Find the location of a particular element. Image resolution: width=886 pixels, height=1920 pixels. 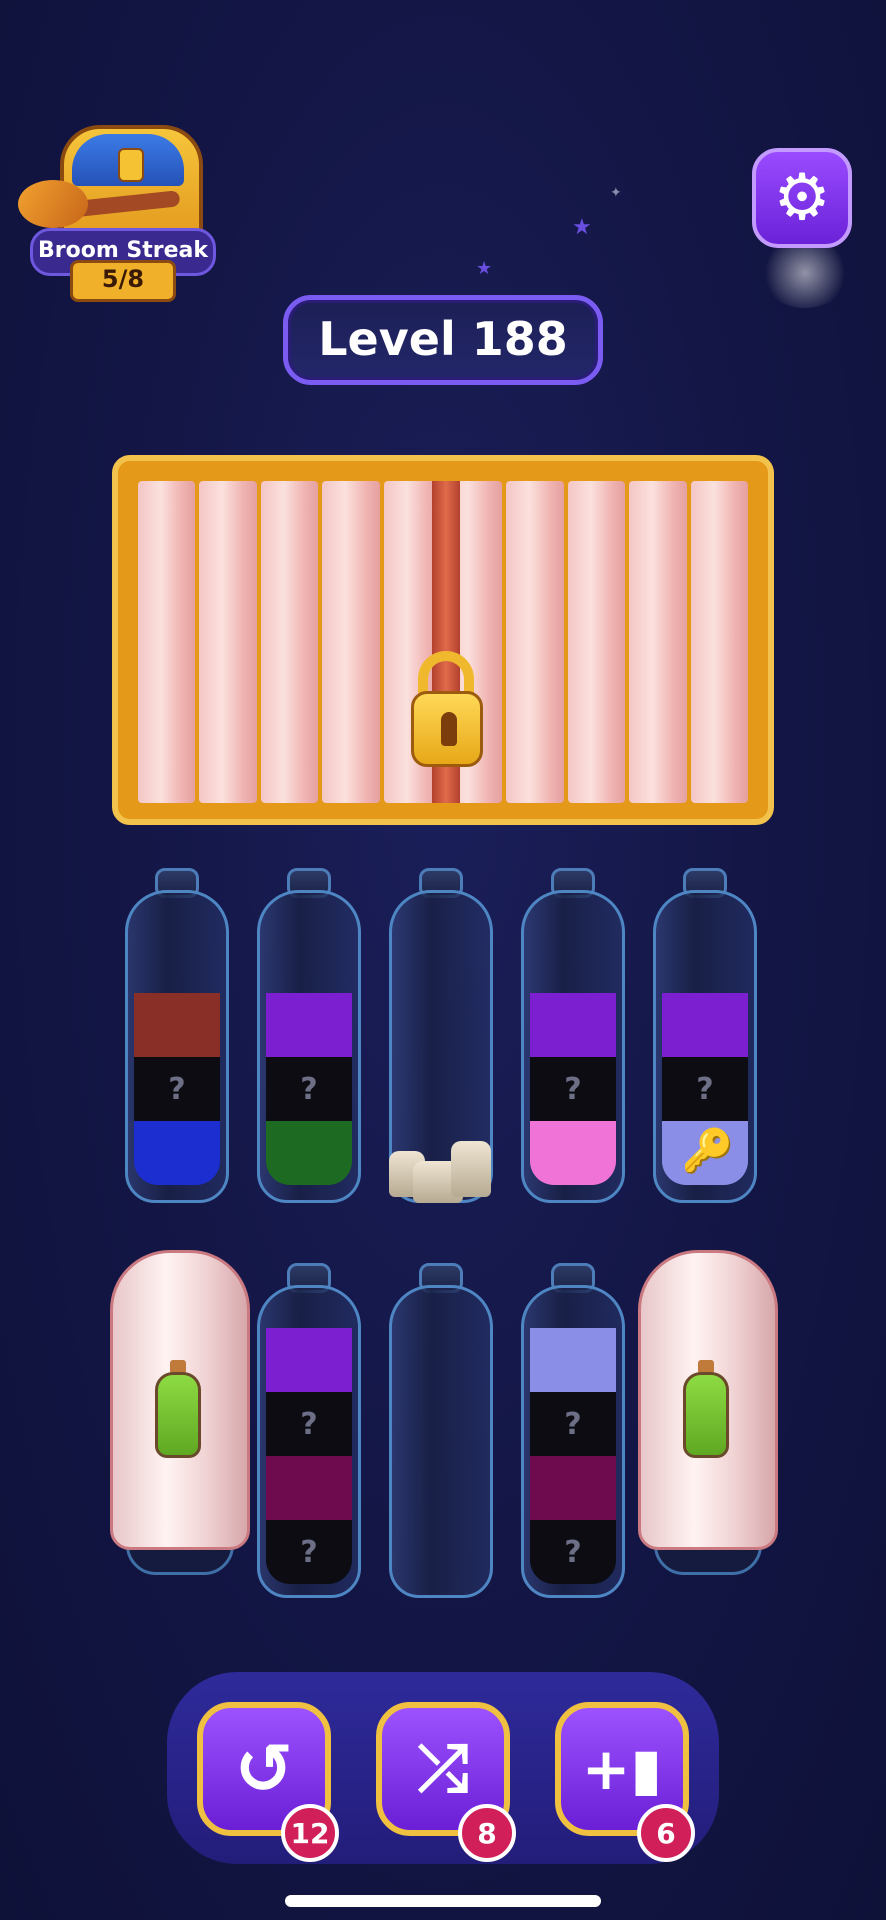

locked-bottle-area is located at coordinates (443, 640).